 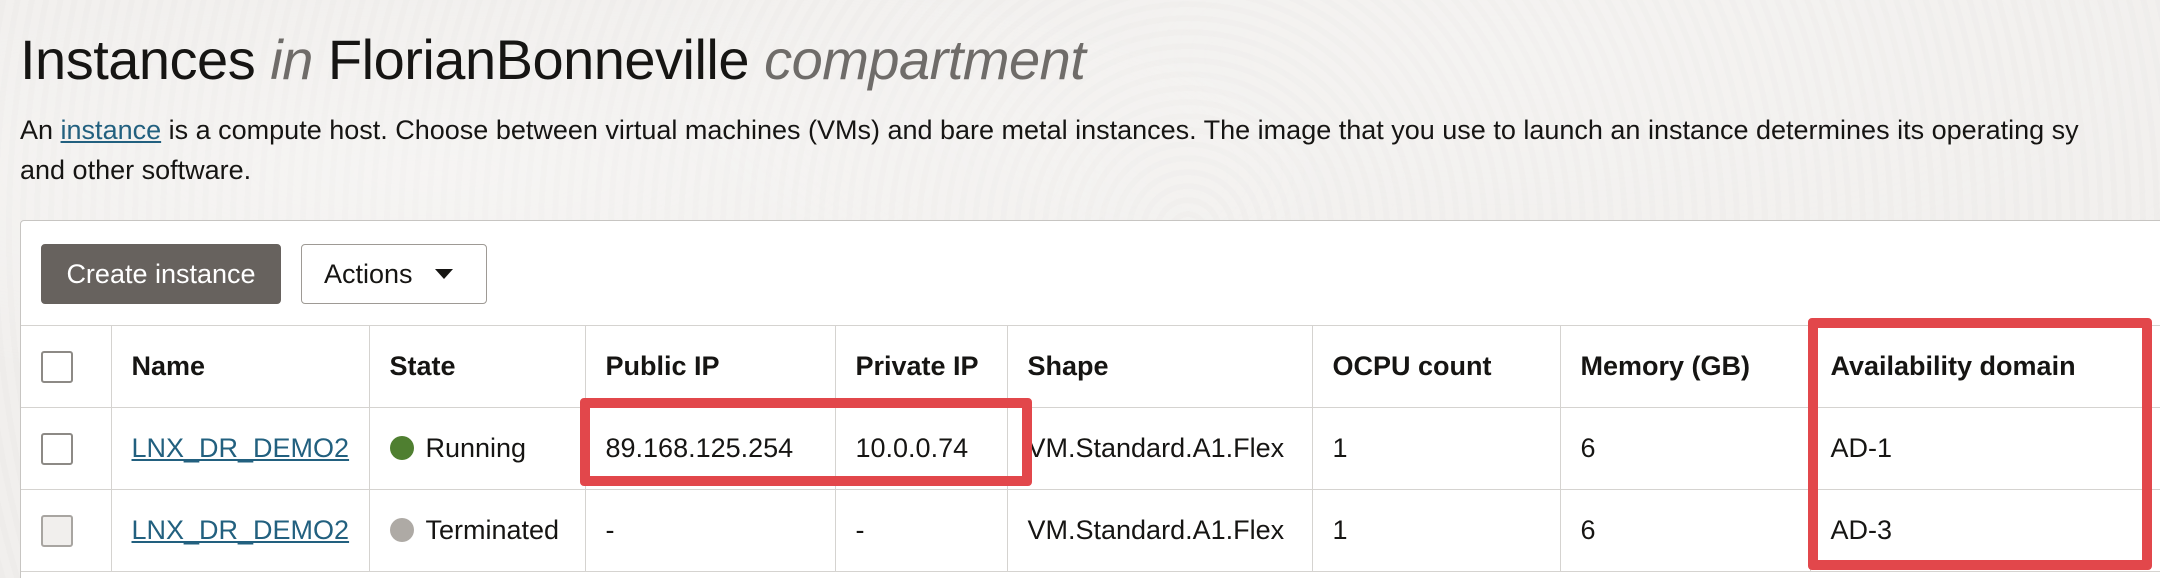 What do you see at coordinates (240, 366) in the screenshot?
I see `column-header-name: Name` at bounding box center [240, 366].